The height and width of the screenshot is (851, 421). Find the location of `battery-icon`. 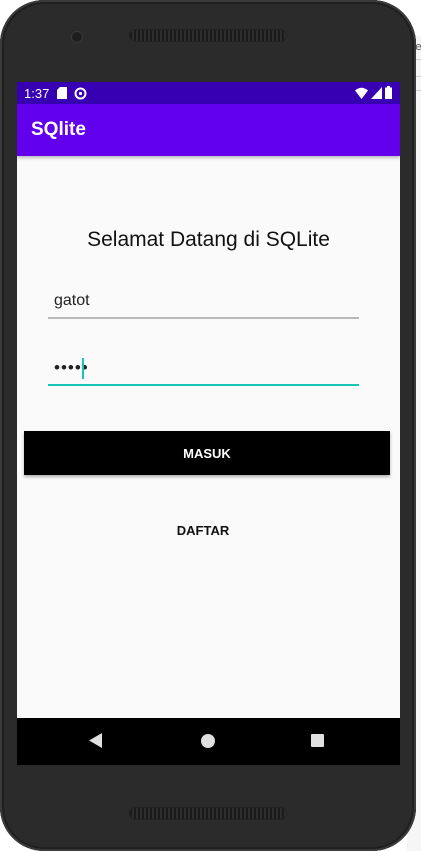

battery-icon is located at coordinates (388, 94).